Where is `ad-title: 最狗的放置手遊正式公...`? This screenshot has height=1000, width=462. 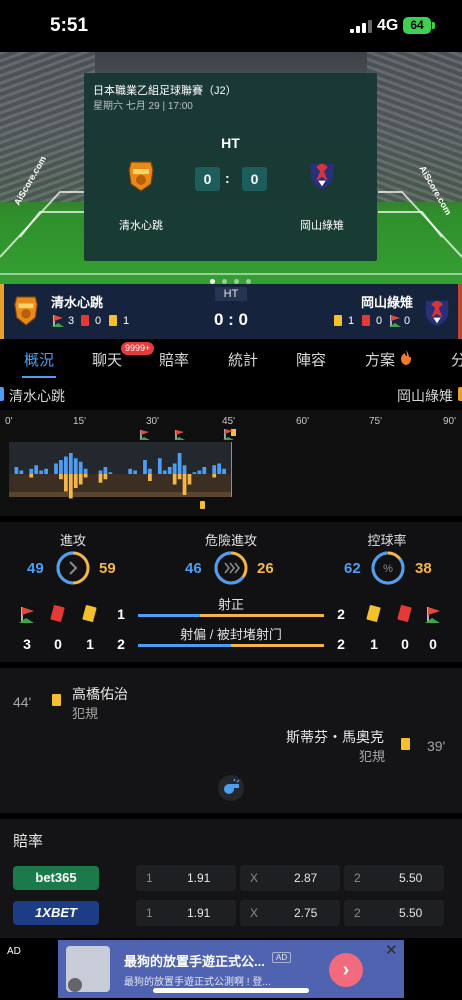 ad-title: 最狗的放置手遊正式公... is located at coordinates (194, 961).